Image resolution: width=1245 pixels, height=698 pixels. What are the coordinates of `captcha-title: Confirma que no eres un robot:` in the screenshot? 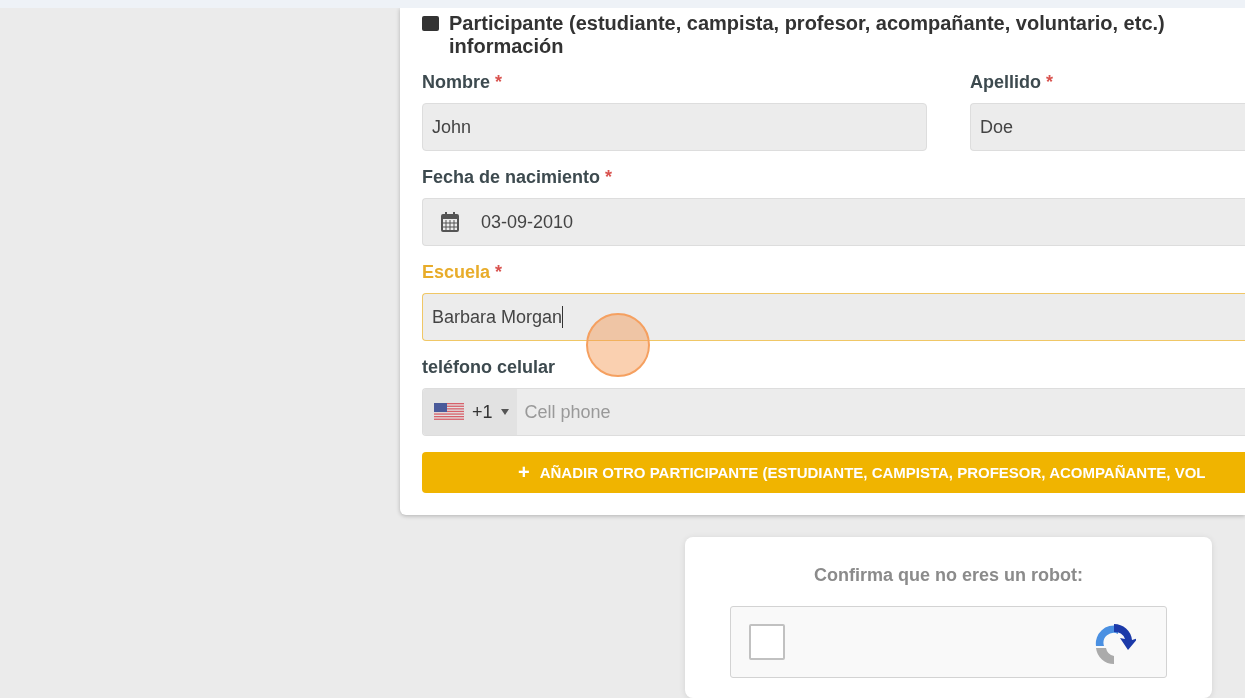 It's located at (948, 575).